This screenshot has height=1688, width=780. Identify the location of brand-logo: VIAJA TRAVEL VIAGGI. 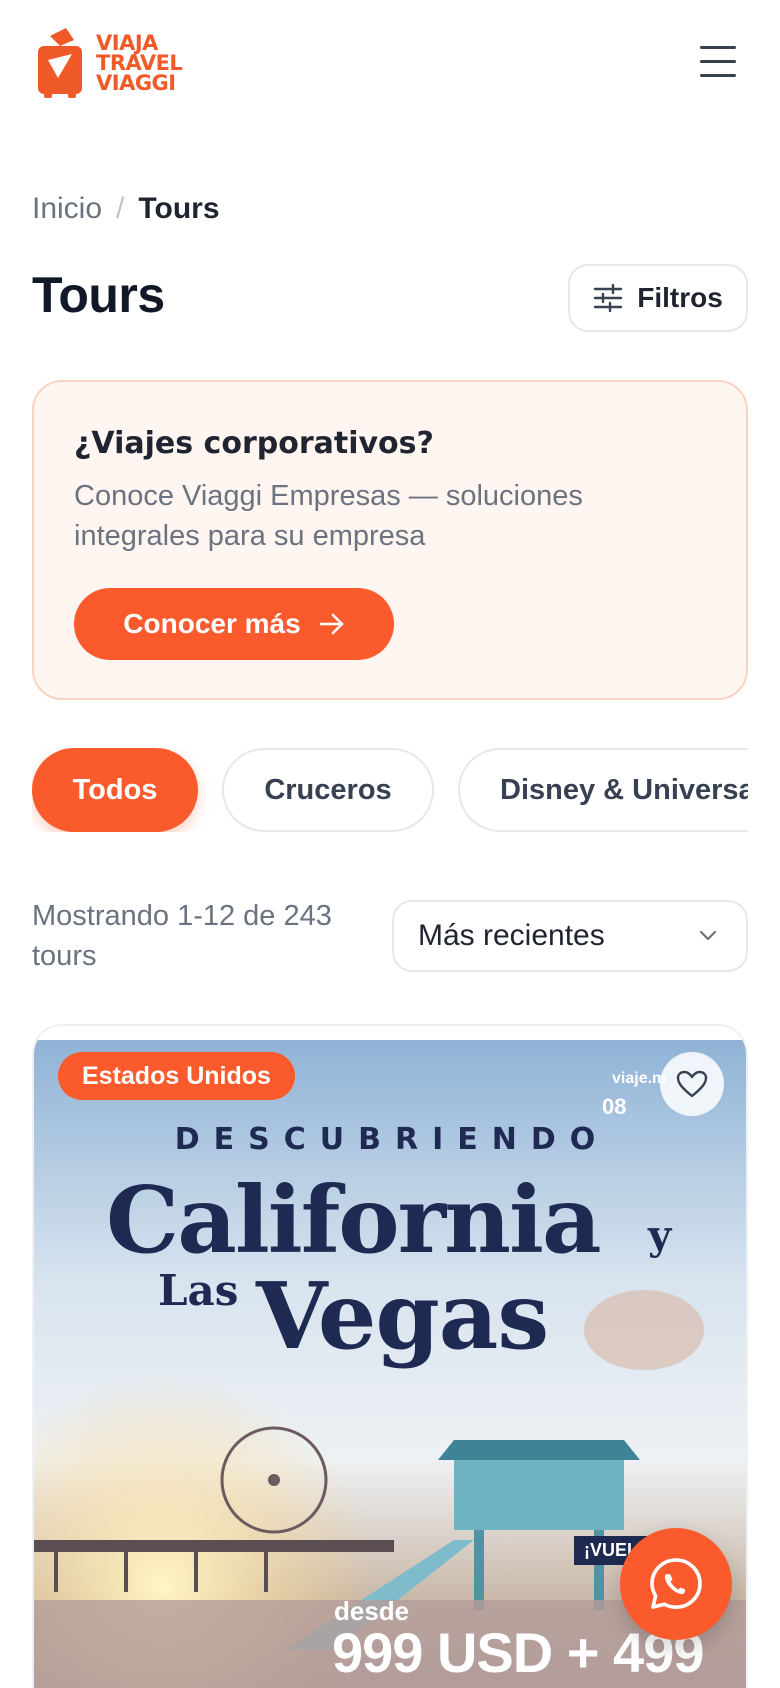
(109, 63).